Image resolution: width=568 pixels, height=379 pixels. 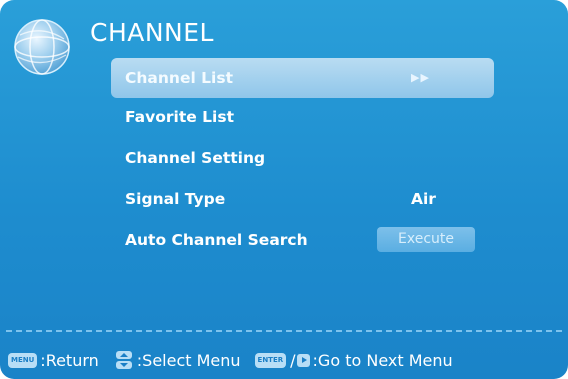 What do you see at coordinates (302, 78) in the screenshot?
I see `menu-item-channel-list: Channel List ▶▶` at bounding box center [302, 78].